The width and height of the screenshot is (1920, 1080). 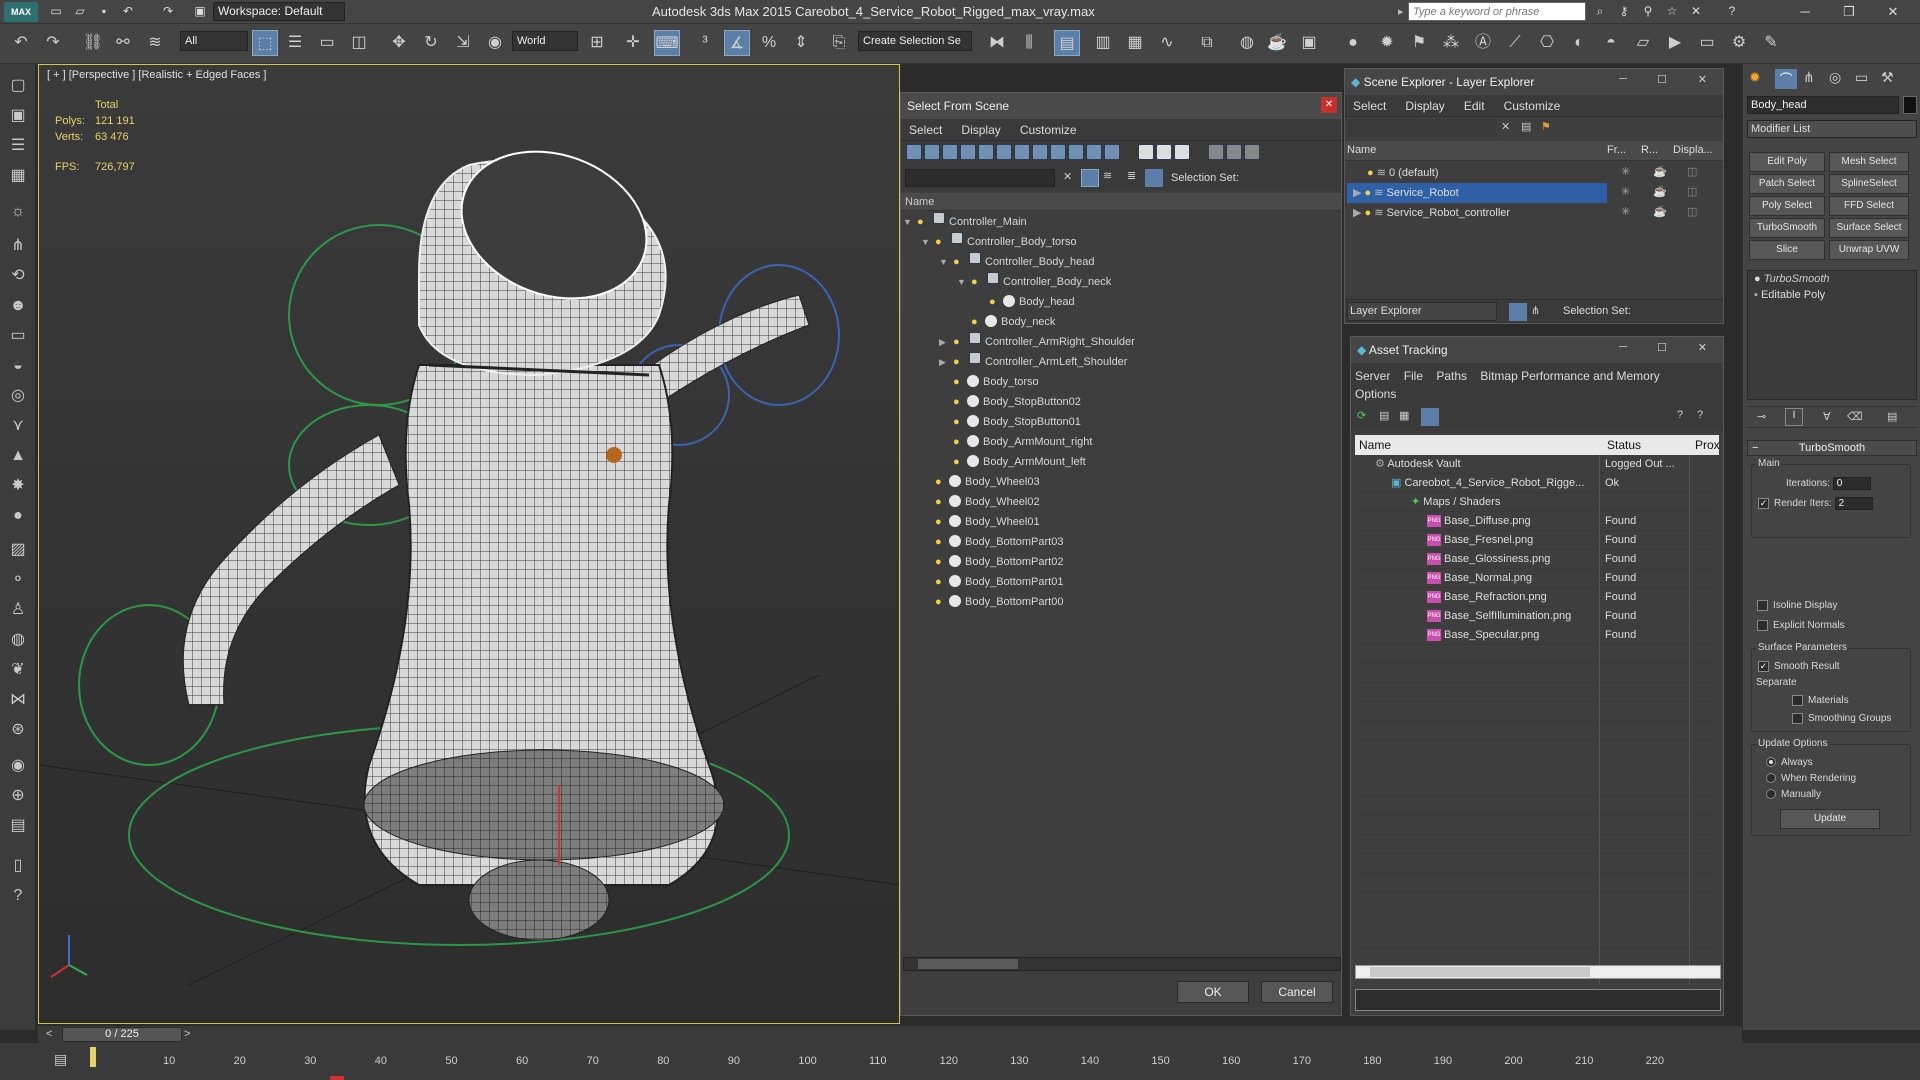 What do you see at coordinates (1167, 43) in the screenshot?
I see `curve-editor-icon: ∿` at bounding box center [1167, 43].